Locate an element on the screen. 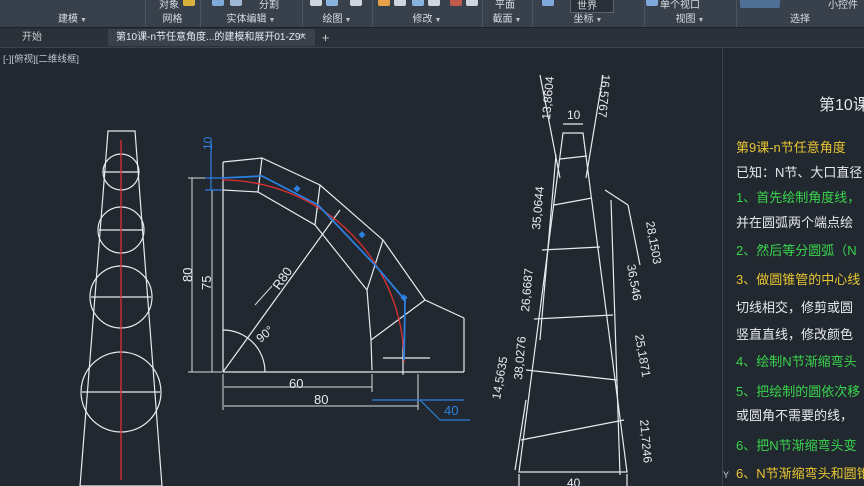 The height and width of the screenshot is (486, 864). elbow-axis-polyline is located at coordinates (313, 268).